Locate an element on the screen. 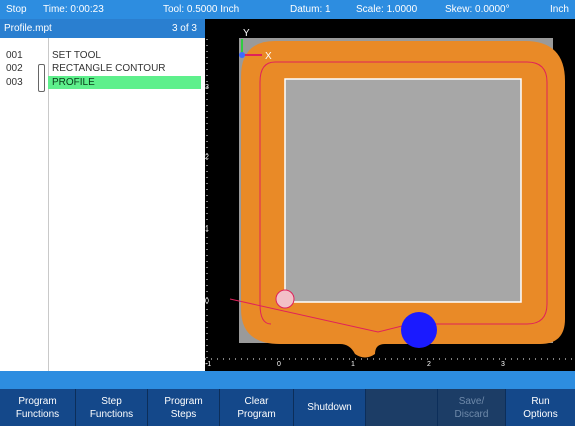 This screenshot has width=575, height=426. y-tick-label: 0 is located at coordinates (207, 301).